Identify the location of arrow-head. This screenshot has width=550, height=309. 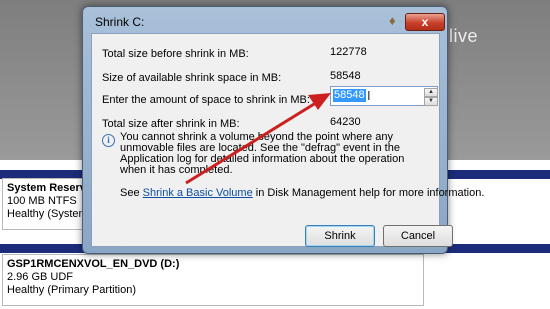
(319, 101).